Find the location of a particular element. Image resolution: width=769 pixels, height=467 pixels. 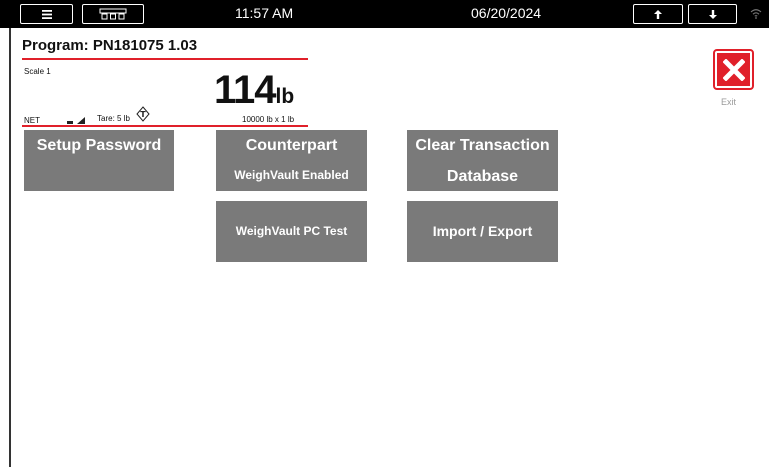

clear-database-label: Database is located at coordinates (482, 176).